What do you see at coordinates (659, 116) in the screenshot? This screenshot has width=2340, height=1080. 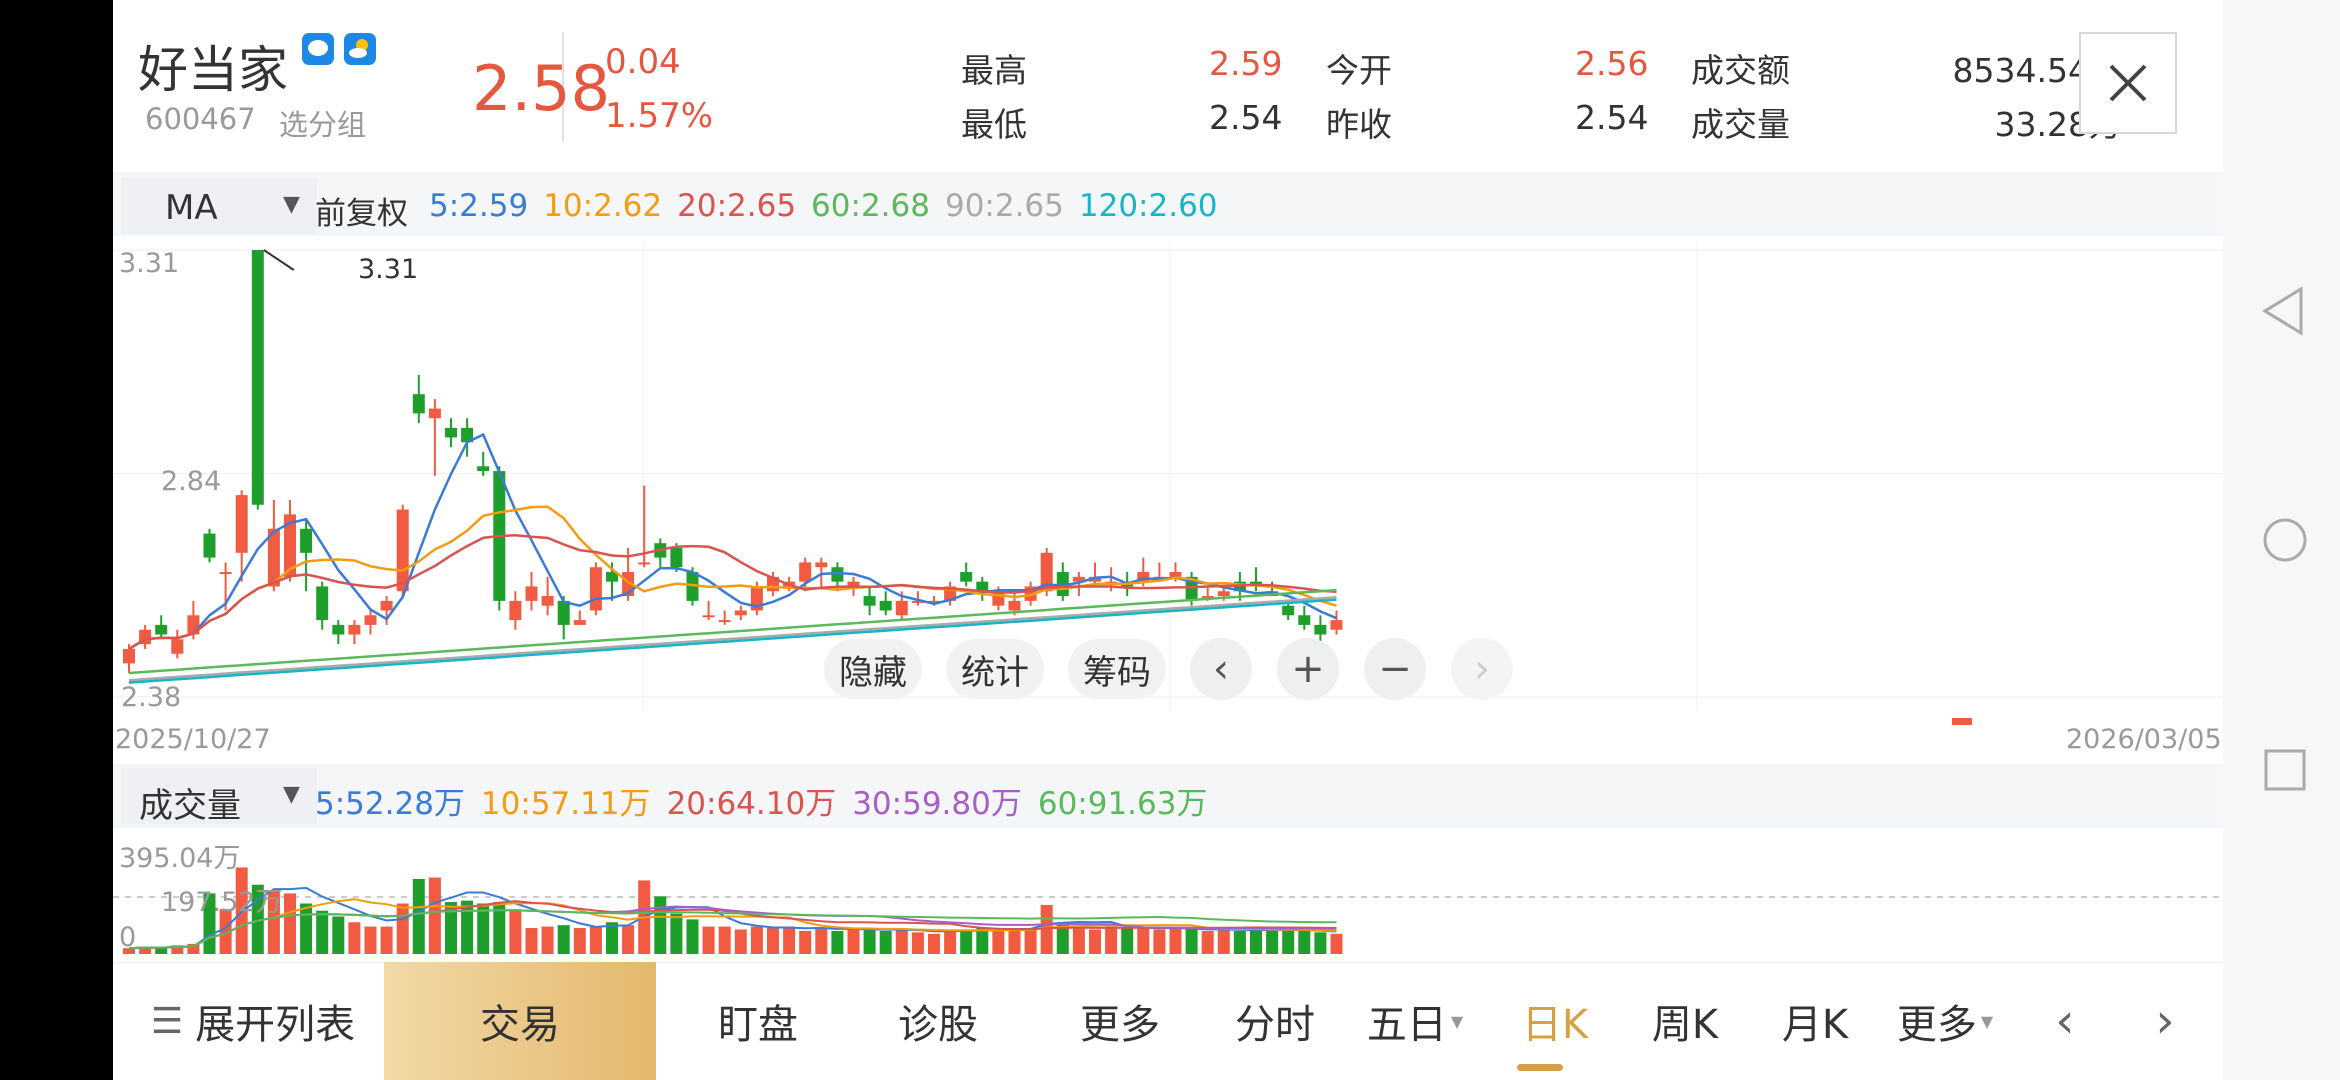 I see `price-change-pct: 1.57%` at bounding box center [659, 116].